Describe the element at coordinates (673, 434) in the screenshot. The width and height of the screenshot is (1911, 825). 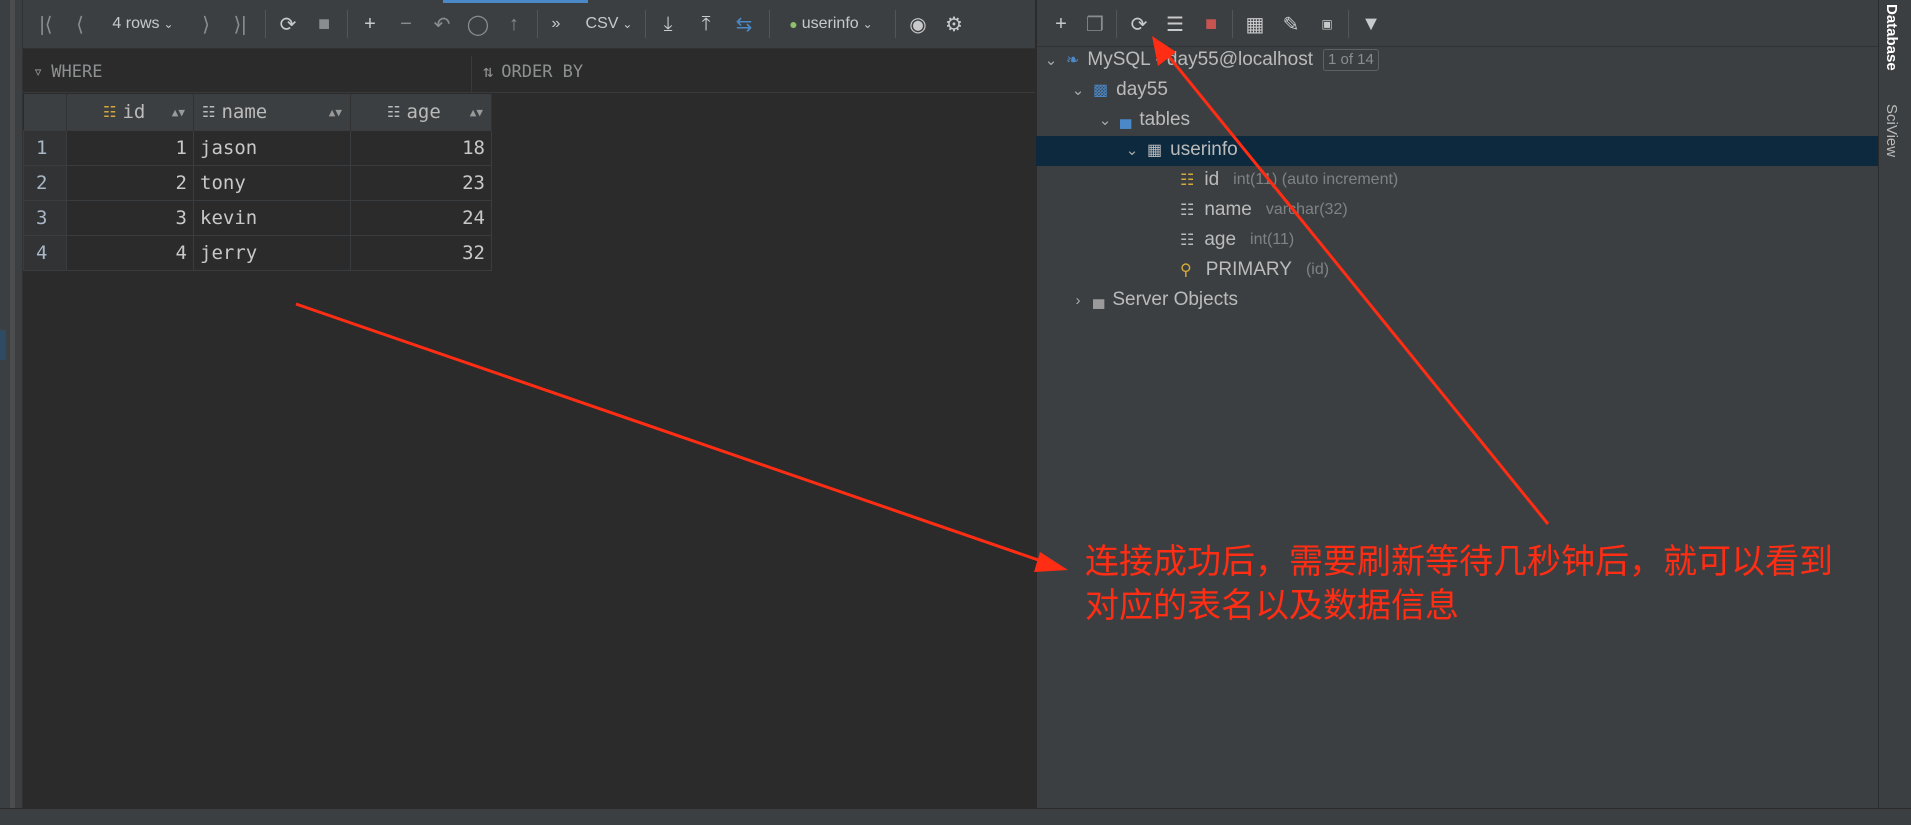
I see `annotation-arrow-left` at that location.